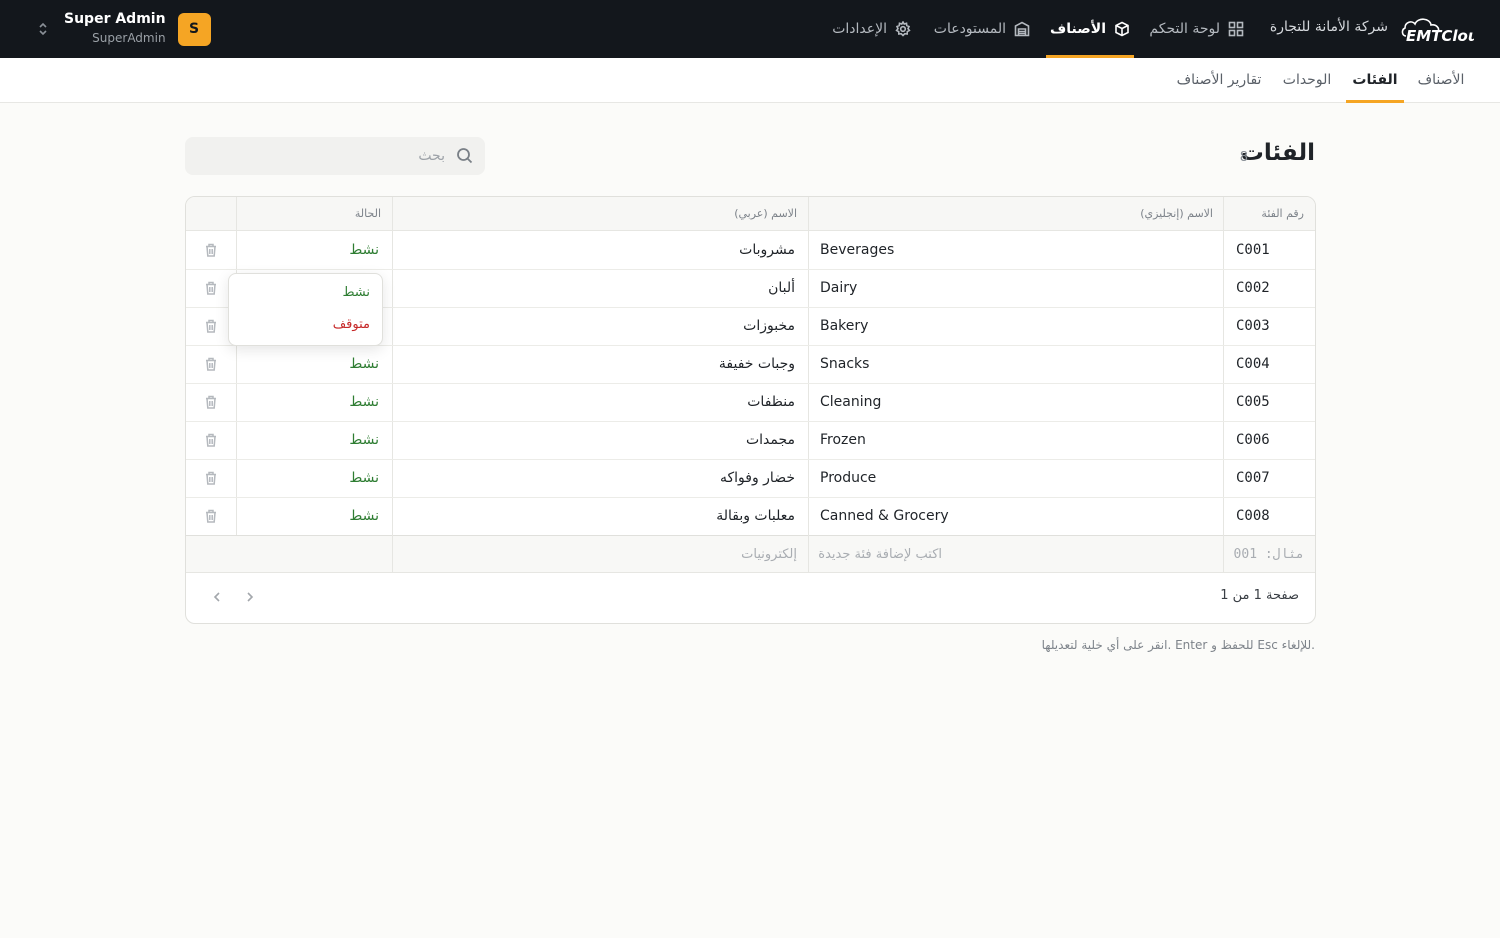  Describe the element at coordinates (351, 324) in the screenshot. I see `status-option-stopped: متوقف` at that location.